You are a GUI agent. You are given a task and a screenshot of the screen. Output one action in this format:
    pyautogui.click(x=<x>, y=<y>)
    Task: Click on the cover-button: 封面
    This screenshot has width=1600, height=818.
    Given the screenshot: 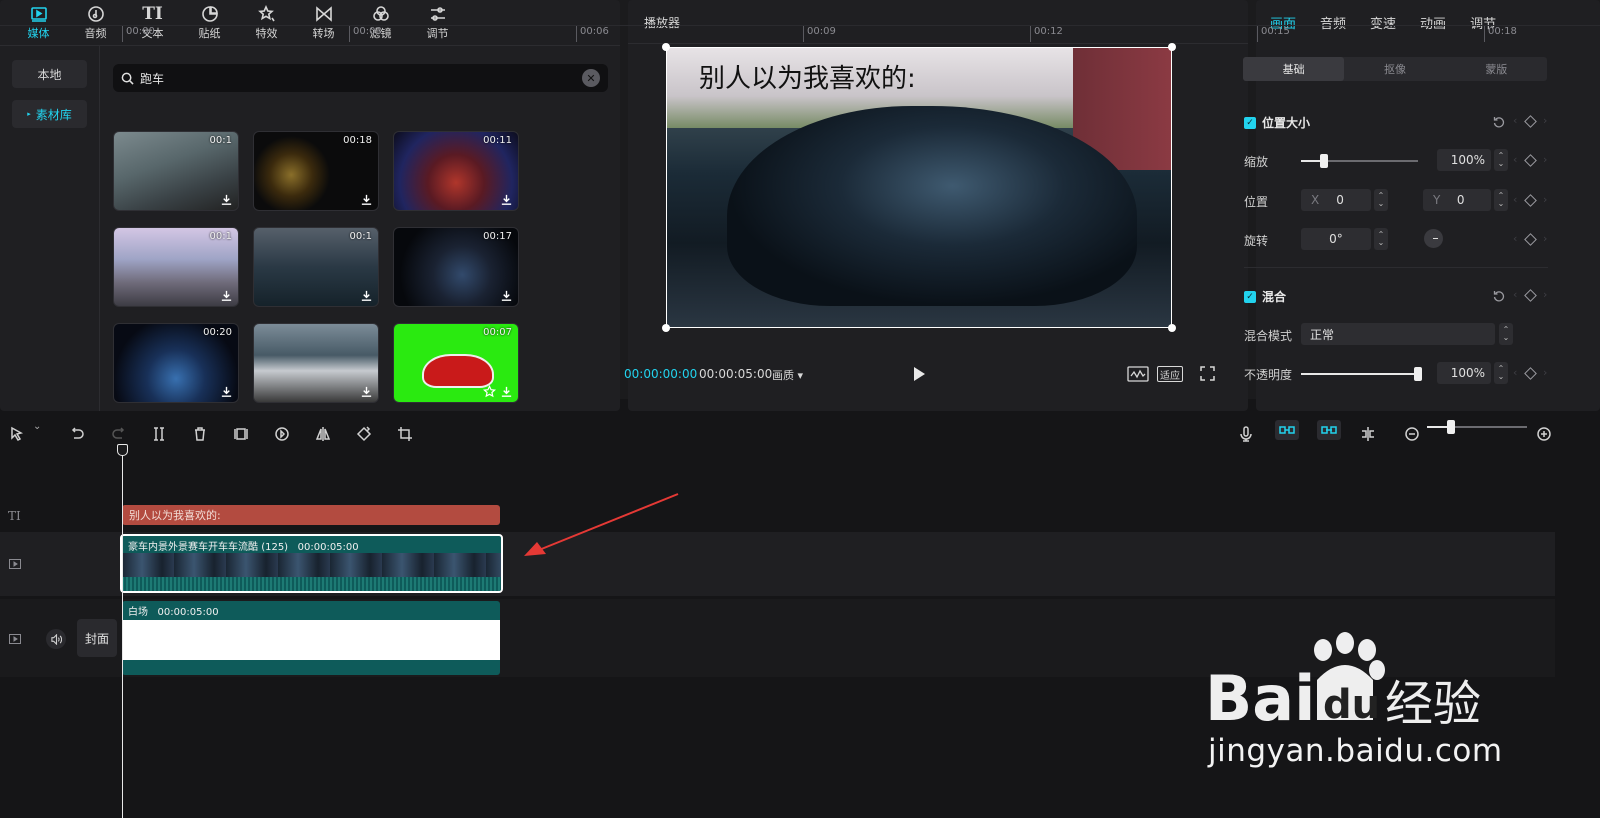 What is the action you would take?
    pyautogui.click(x=97, y=638)
    